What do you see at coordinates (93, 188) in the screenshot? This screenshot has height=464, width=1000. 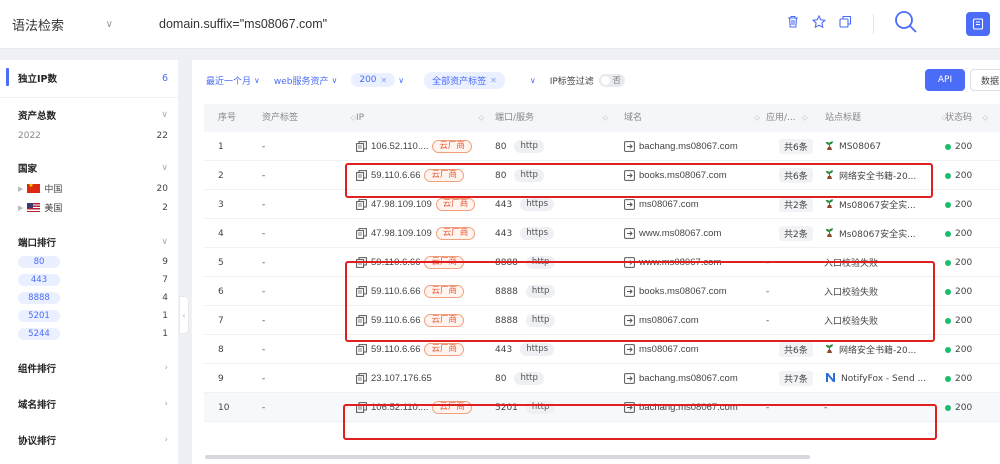 I see `country-item-china: ▶中国 20` at bounding box center [93, 188].